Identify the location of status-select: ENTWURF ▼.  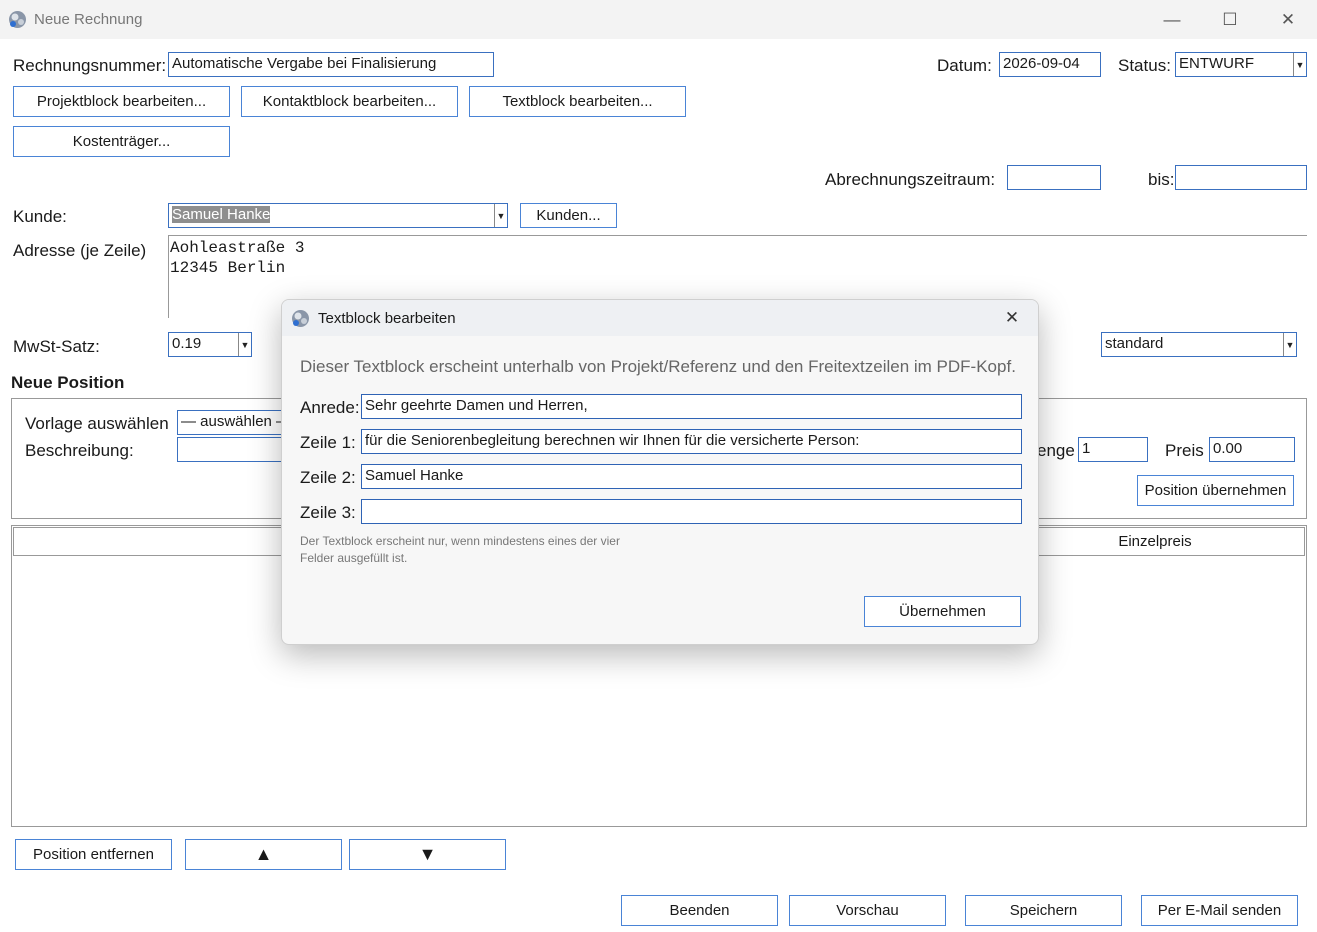
(1241, 64).